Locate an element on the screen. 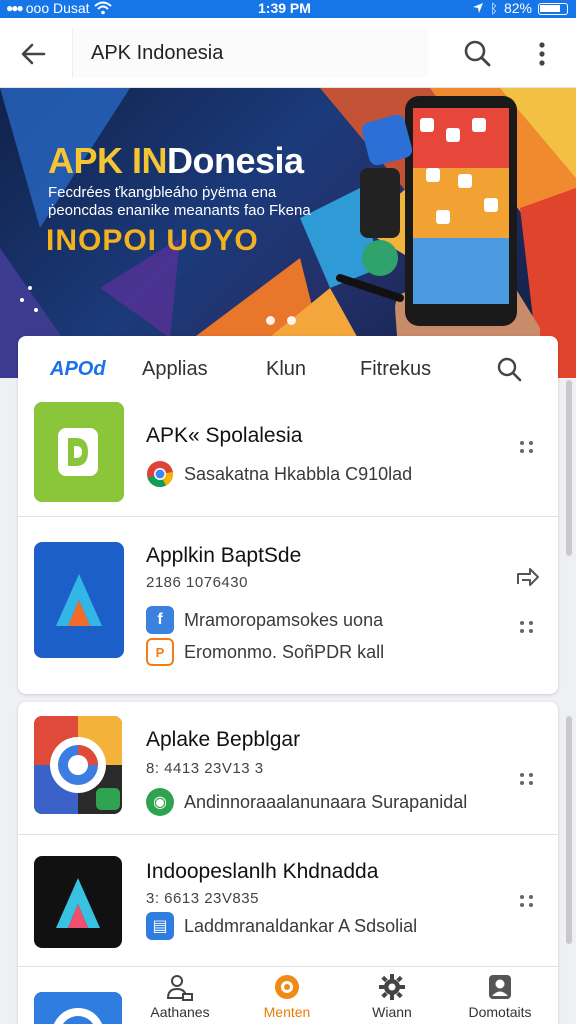 The height and width of the screenshot is (1024, 576). banner-description-line-2: ṗeoncdas enanike meanants fao Fkena is located at coordinates (179, 210).